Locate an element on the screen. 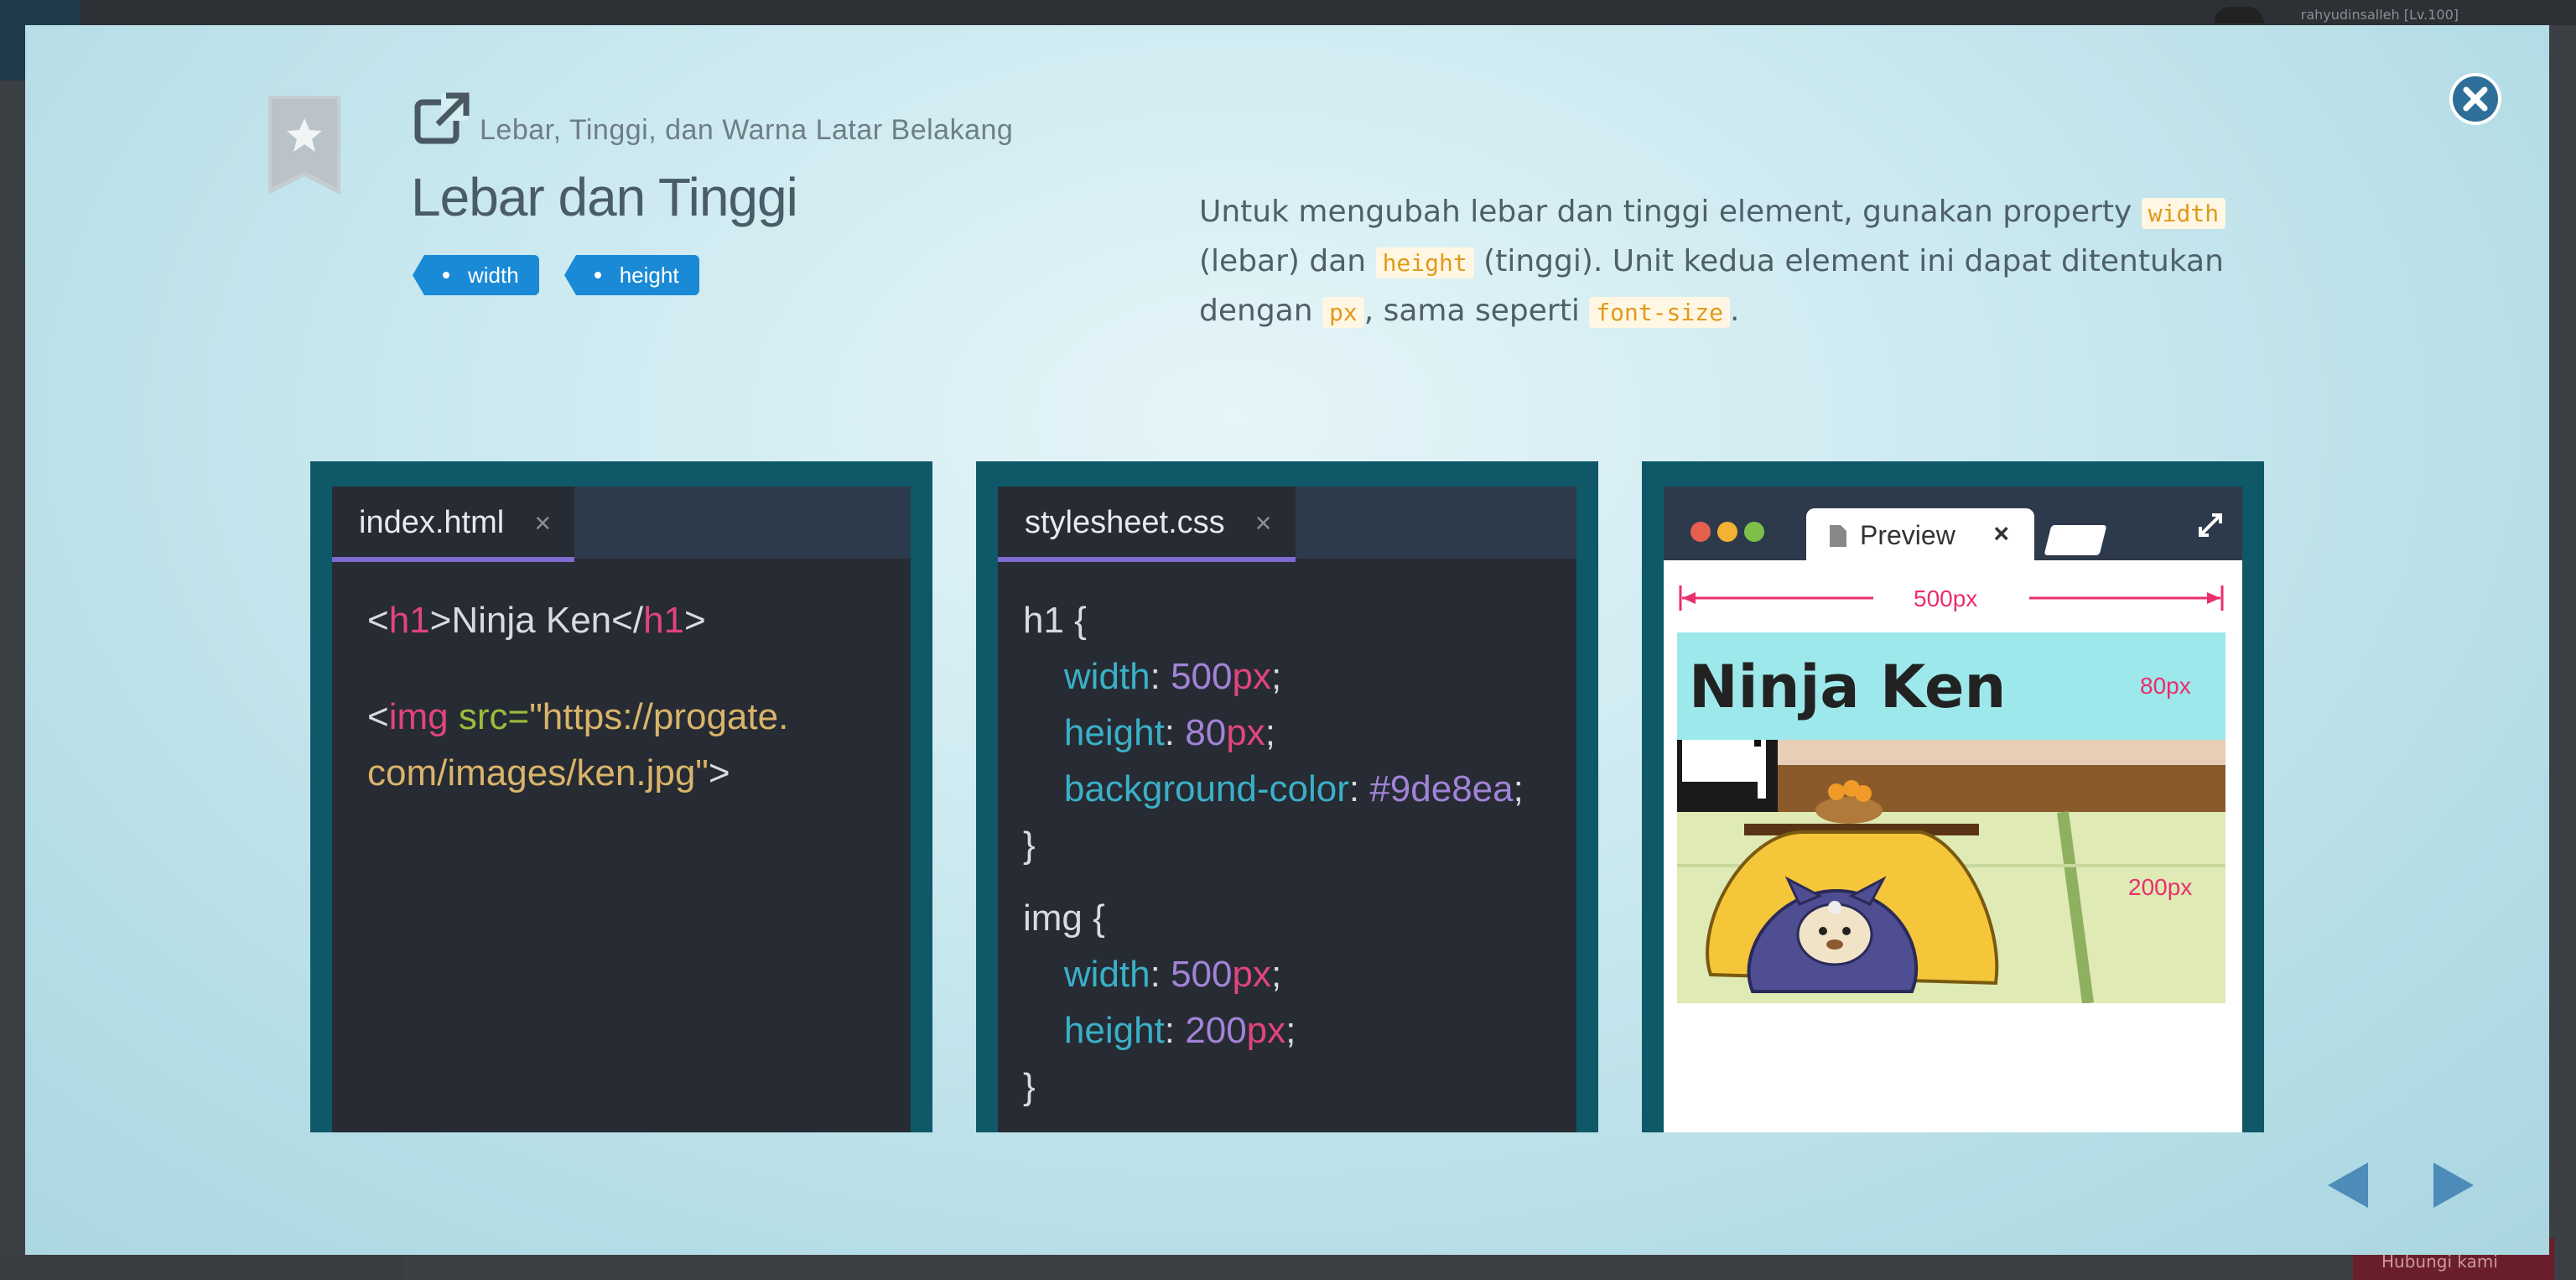 The height and width of the screenshot is (1280, 2576). bookmark-star-icon is located at coordinates (304, 145).